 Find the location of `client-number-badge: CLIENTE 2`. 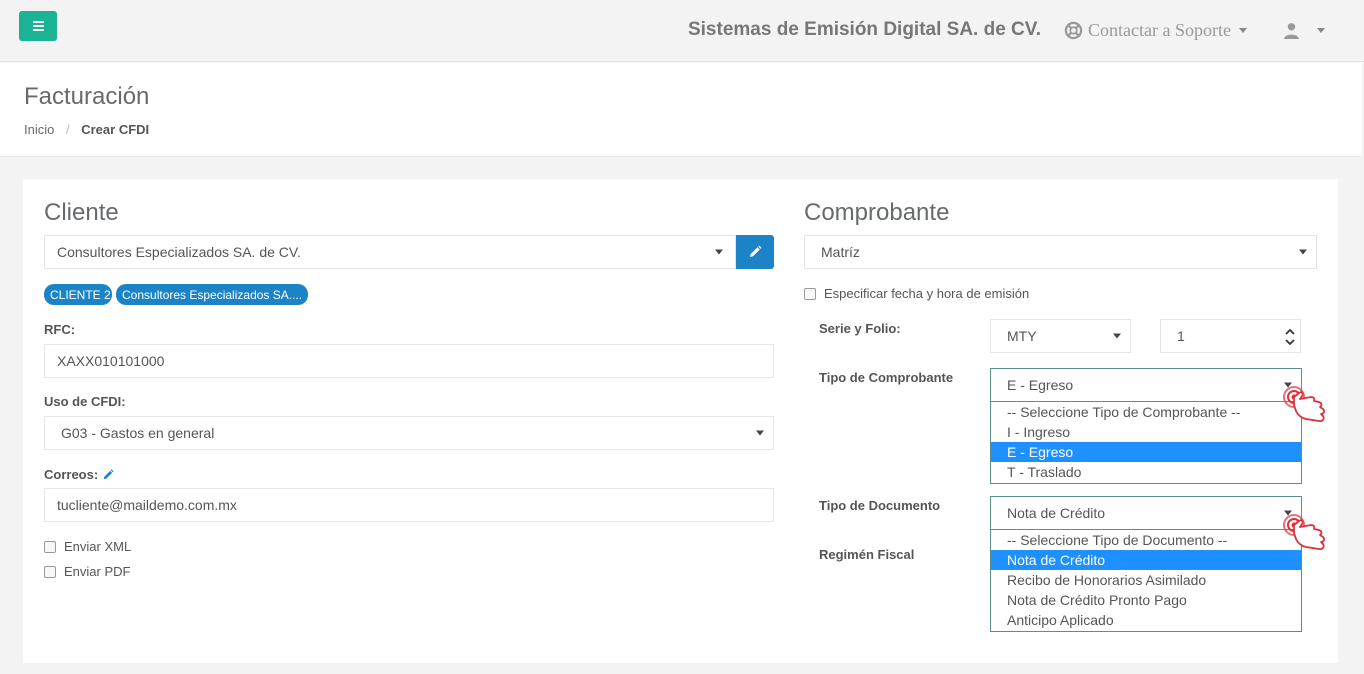

client-number-badge: CLIENTE 2 is located at coordinates (78, 294).